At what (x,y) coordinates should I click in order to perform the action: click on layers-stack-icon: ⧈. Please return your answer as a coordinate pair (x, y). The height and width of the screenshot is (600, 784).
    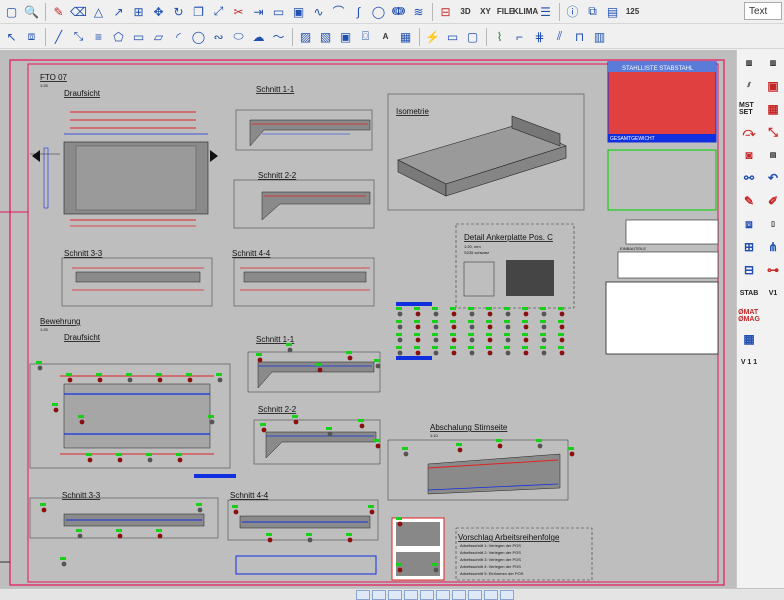
    Looking at the image, I should click on (31, 36).